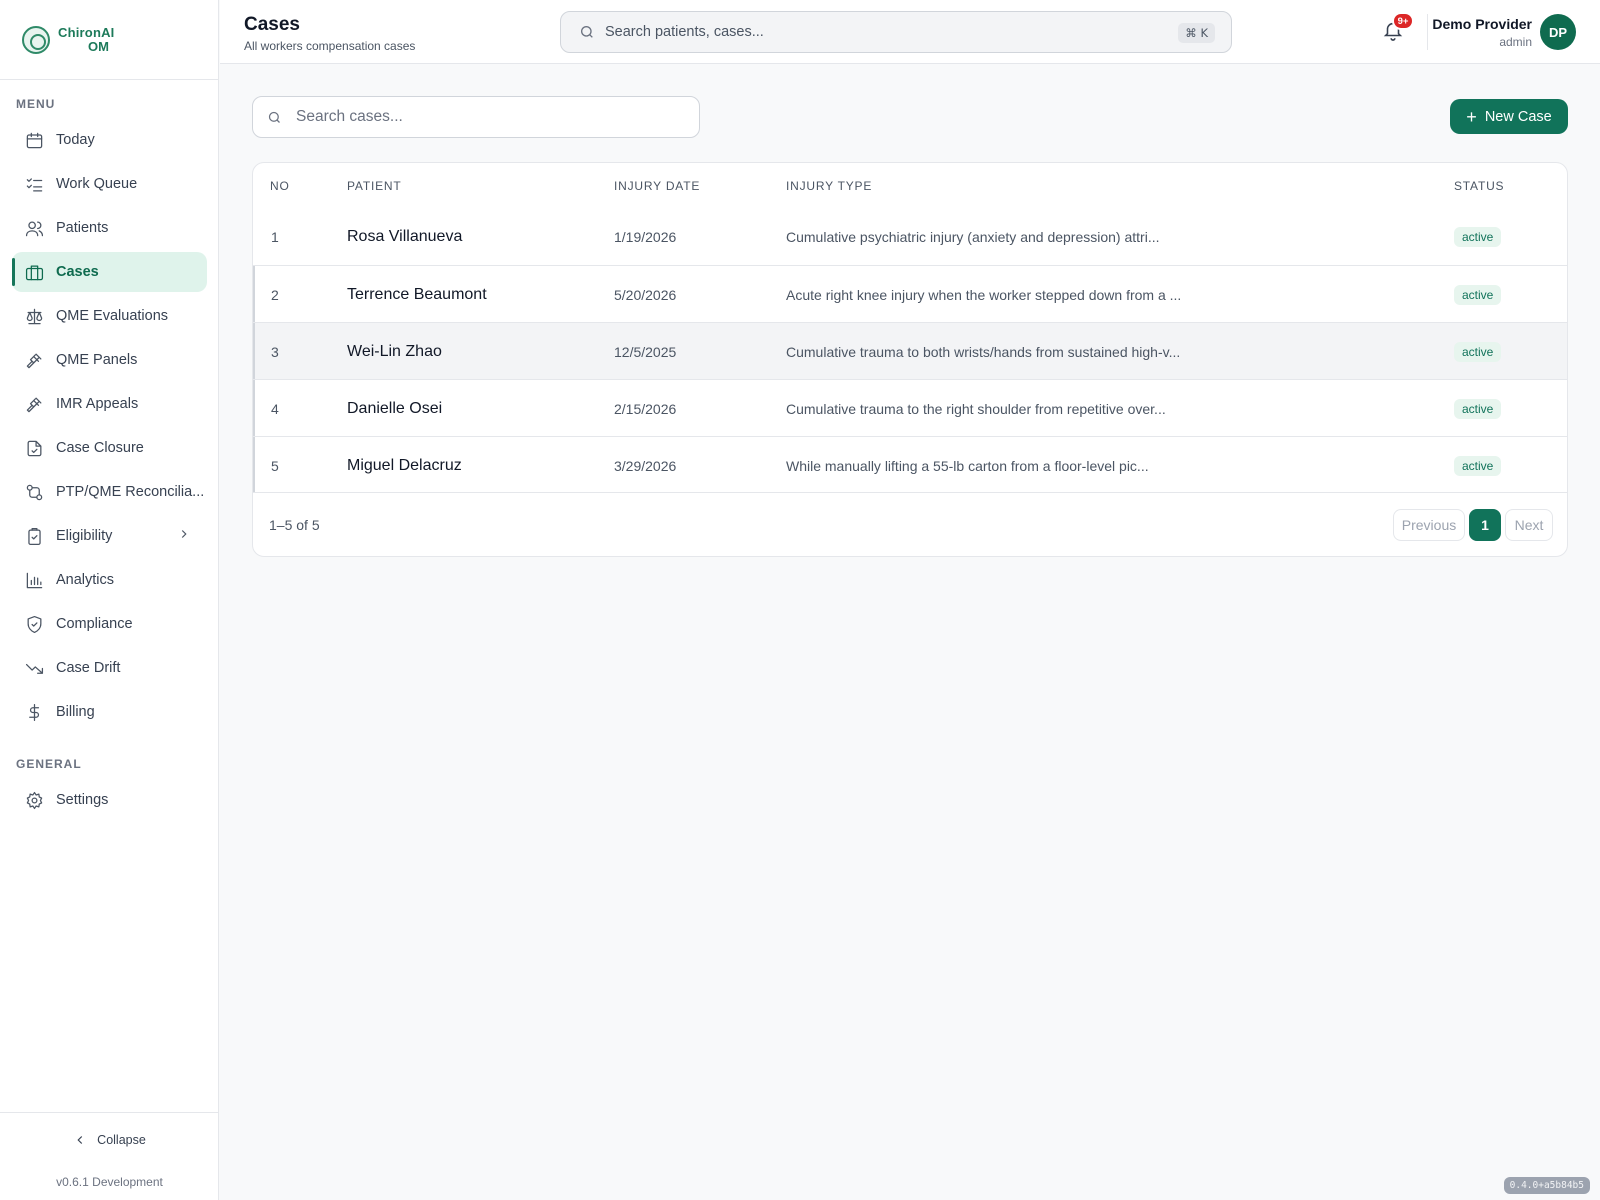 This screenshot has width=1600, height=1200. I want to click on brand-sub: OM, so click(98, 46).